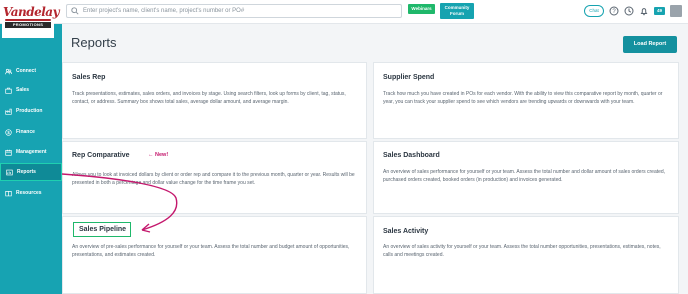  What do you see at coordinates (31, 90) in the screenshot?
I see `sidebar-item-sales: Sales` at bounding box center [31, 90].